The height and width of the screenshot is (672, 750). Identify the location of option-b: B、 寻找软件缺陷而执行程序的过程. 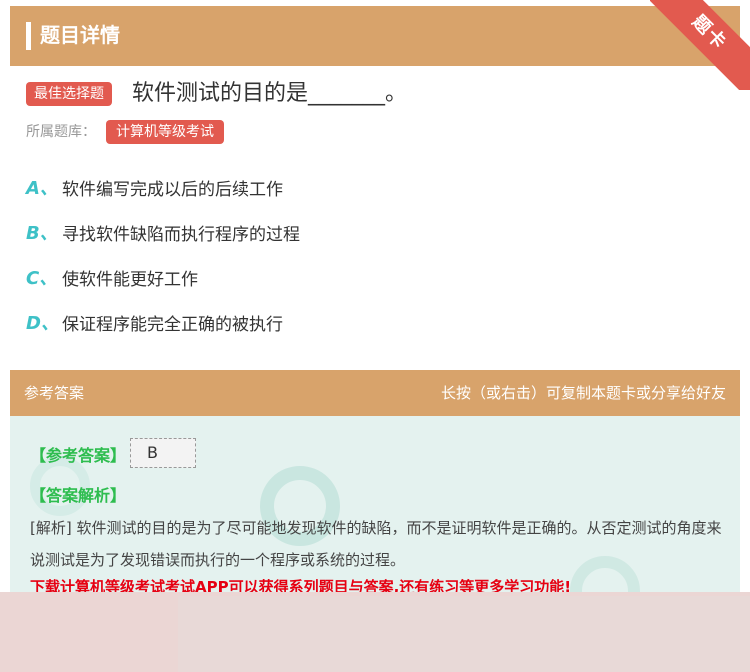
(163, 232).